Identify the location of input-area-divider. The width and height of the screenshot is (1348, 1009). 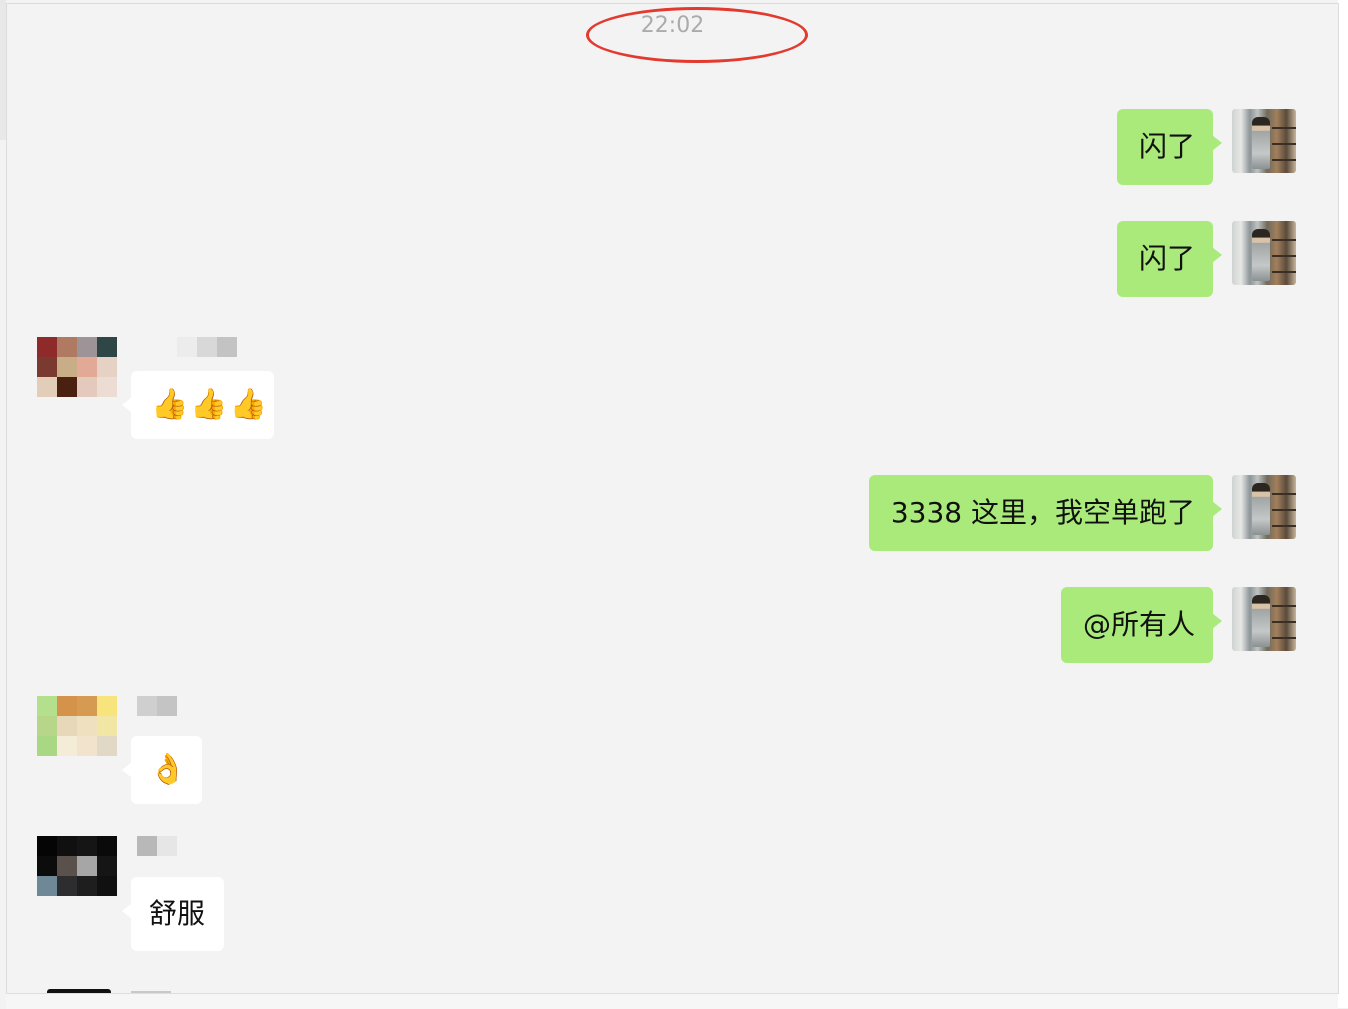
(672, 1001).